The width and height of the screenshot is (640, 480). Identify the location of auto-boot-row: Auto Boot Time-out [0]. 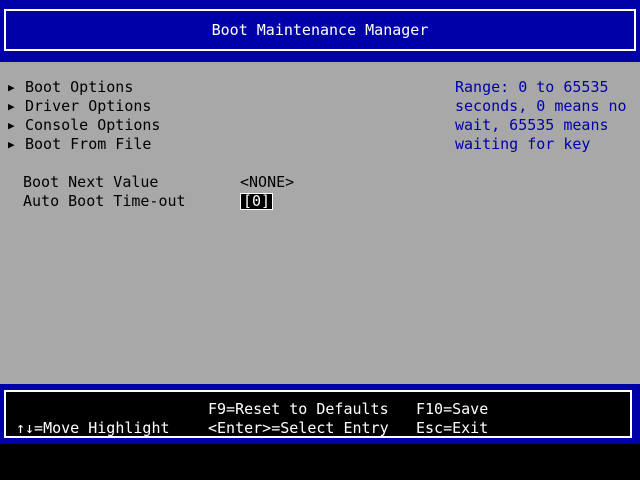
(173, 201).